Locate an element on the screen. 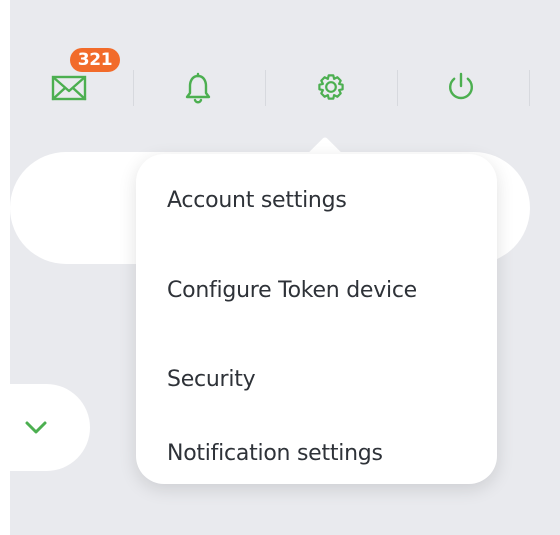 Image resolution: width=560 pixels, height=535 pixels. logout-button is located at coordinates (461, 87).